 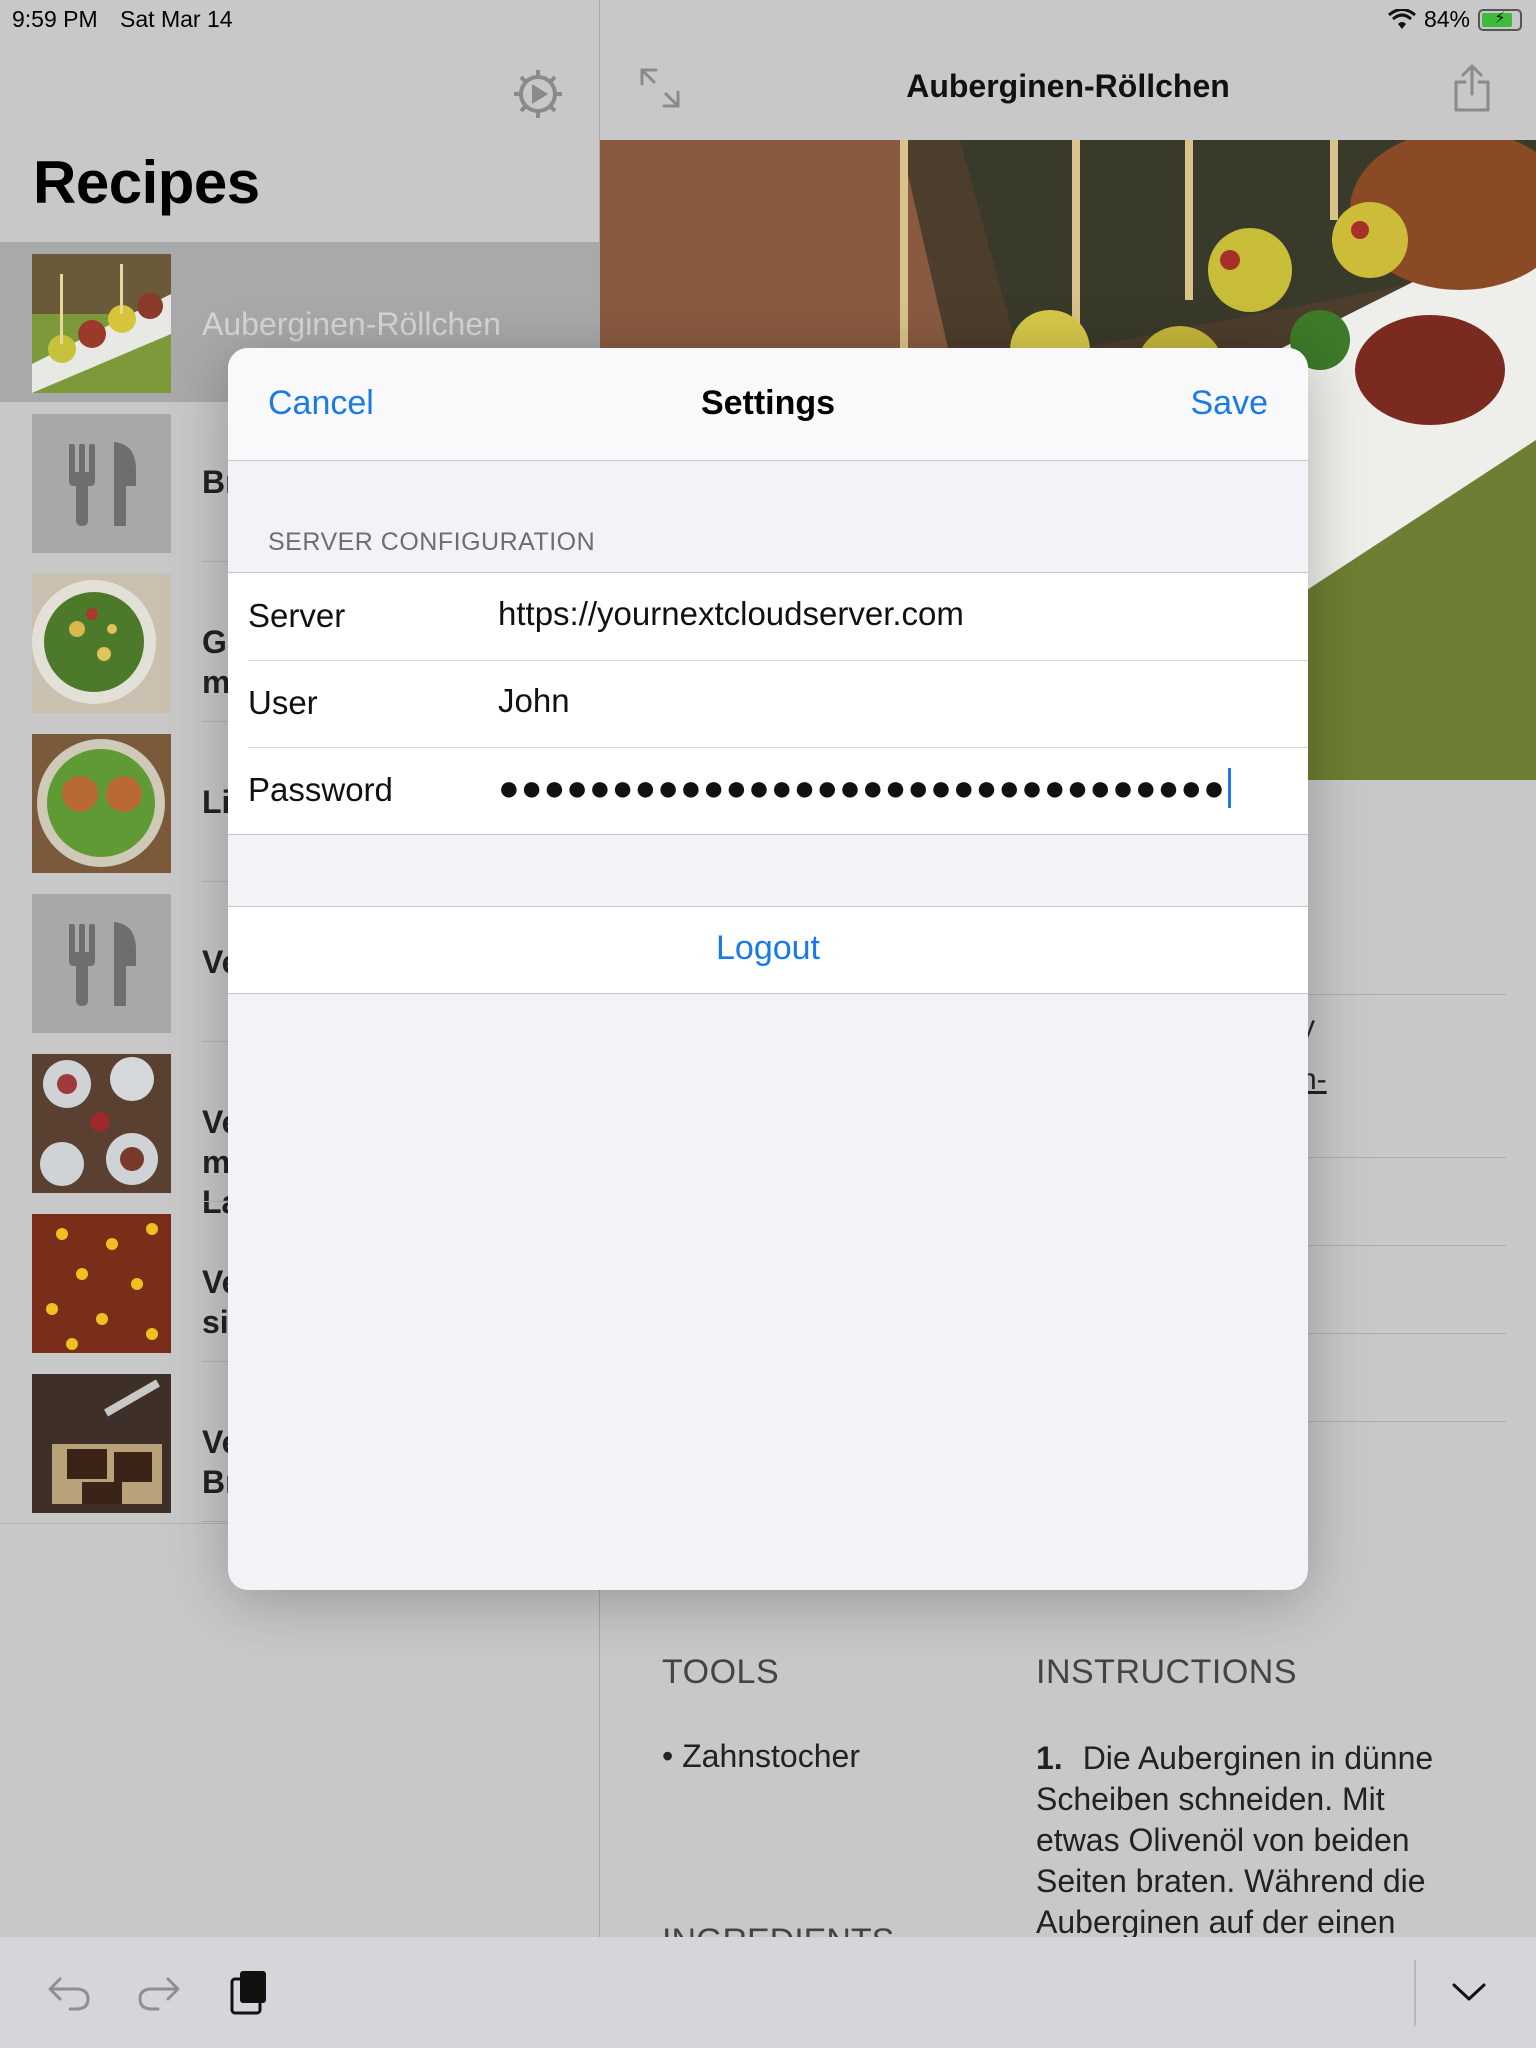 I want to click on clipboard-icon, so click(x=248, y=1993).